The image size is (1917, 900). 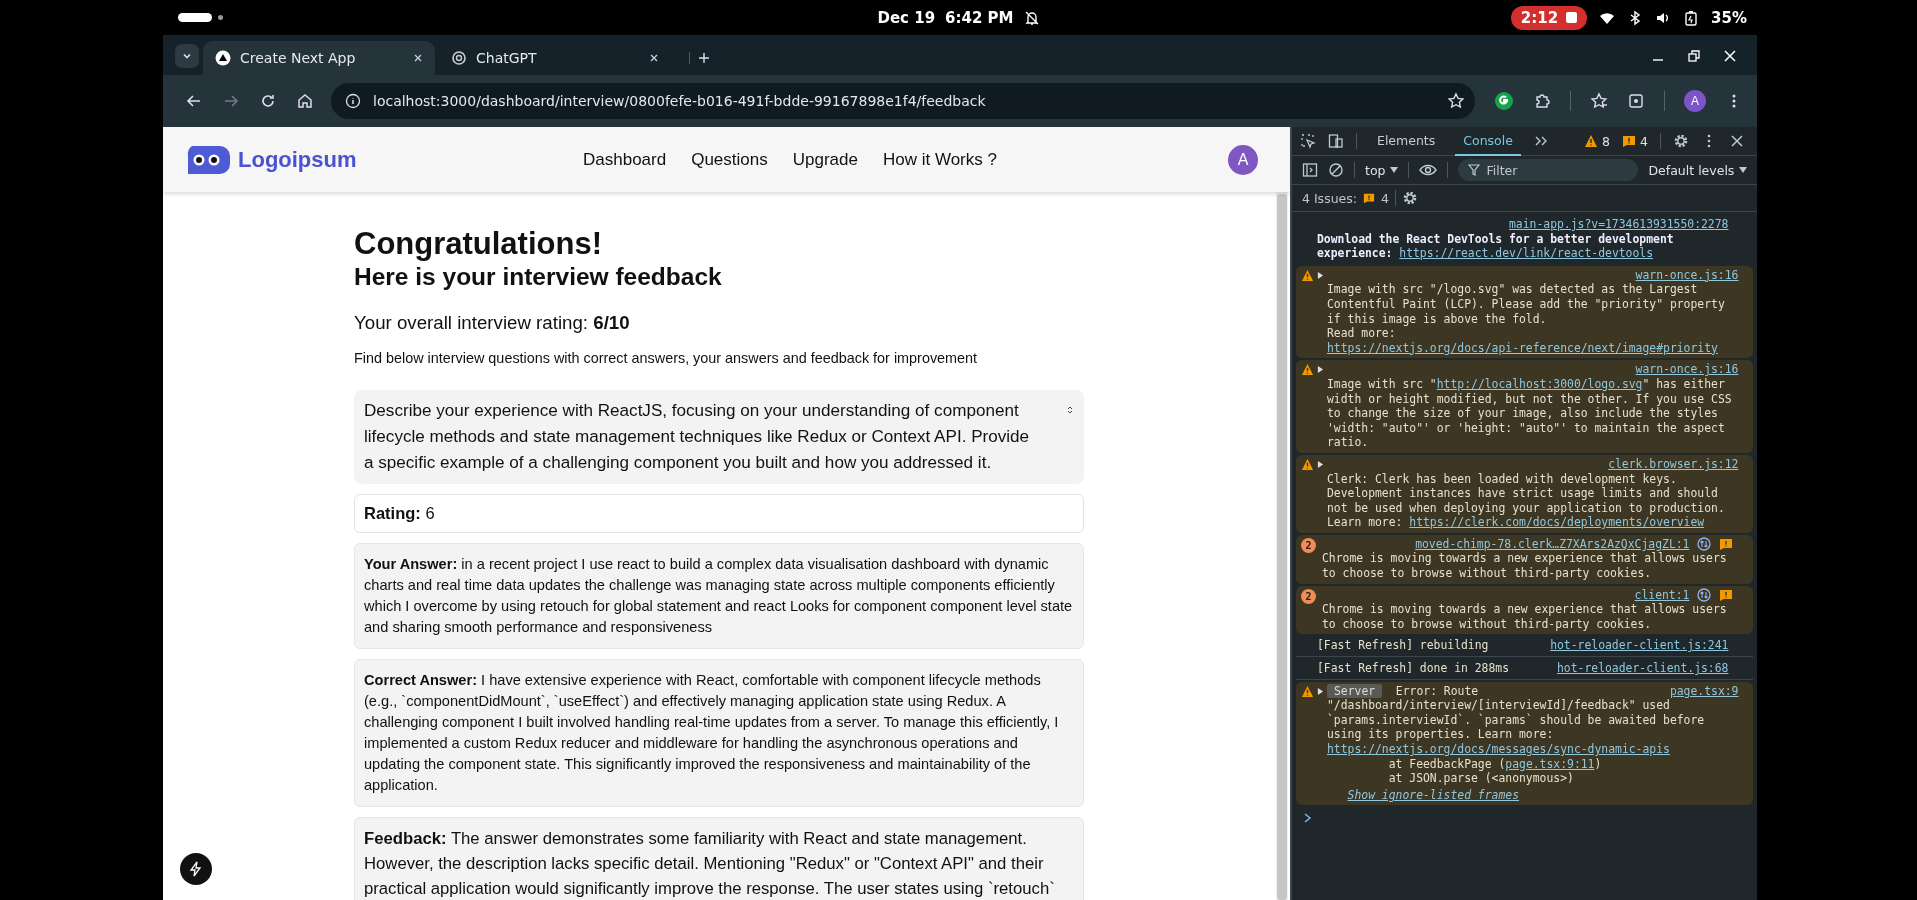 What do you see at coordinates (268, 101) in the screenshot?
I see `reload-icon` at bounding box center [268, 101].